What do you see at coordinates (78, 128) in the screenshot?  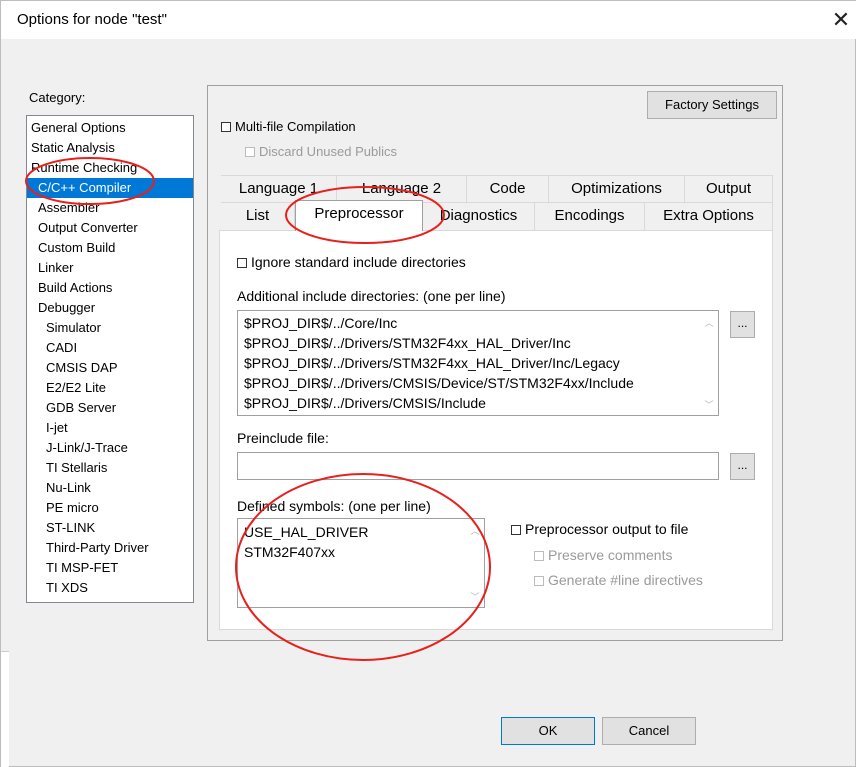 I see `category-item: General Options` at bounding box center [78, 128].